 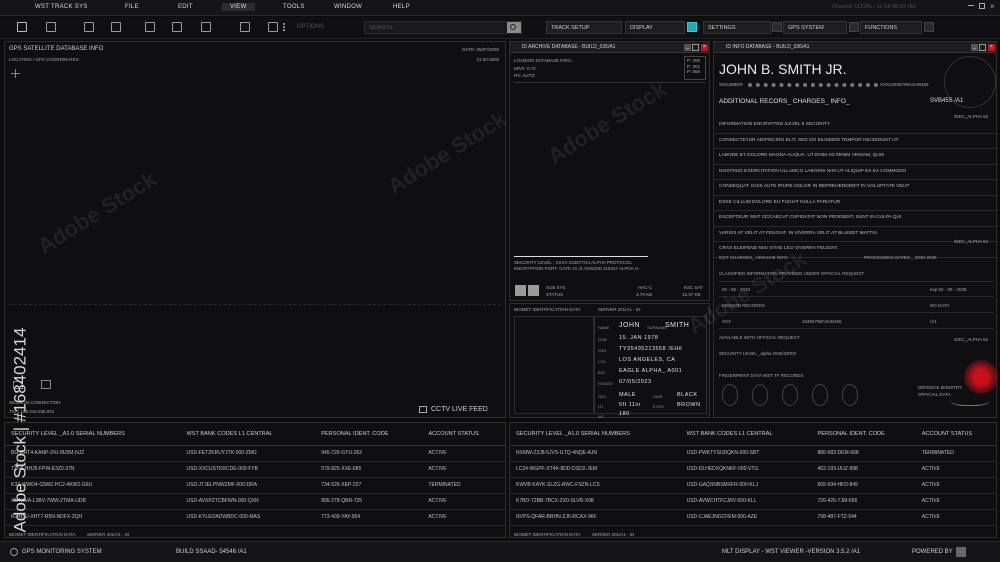 What do you see at coordinates (971, 241) in the screenshot?
I see `dec-code-2: /DEC_ALPHA 53` at bounding box center [971, 241].